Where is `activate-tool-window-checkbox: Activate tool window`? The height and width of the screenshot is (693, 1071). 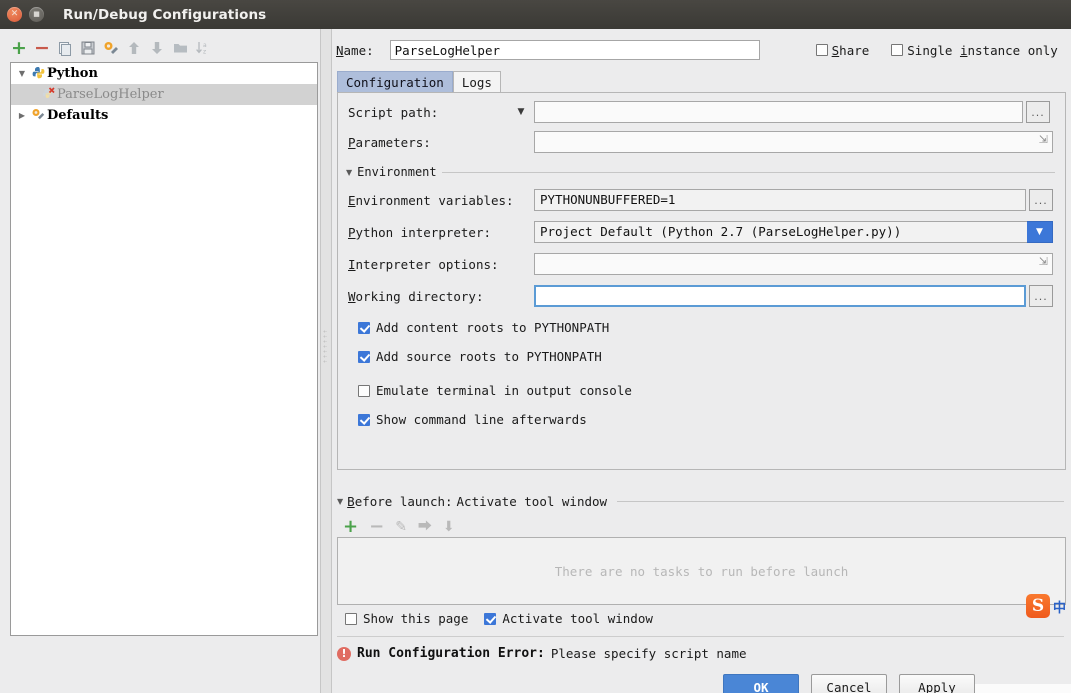
activate-tool-window-checkbox: Activate tool window is located at coordinates (568, 618).